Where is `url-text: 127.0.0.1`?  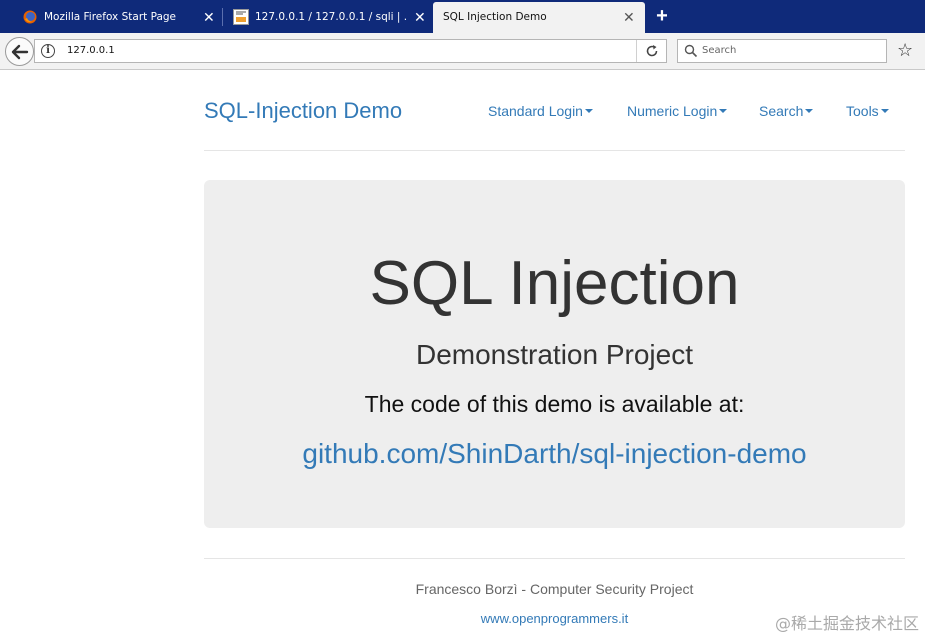 url-text: 127.0.0.1 is located at coordinates (91, 50).